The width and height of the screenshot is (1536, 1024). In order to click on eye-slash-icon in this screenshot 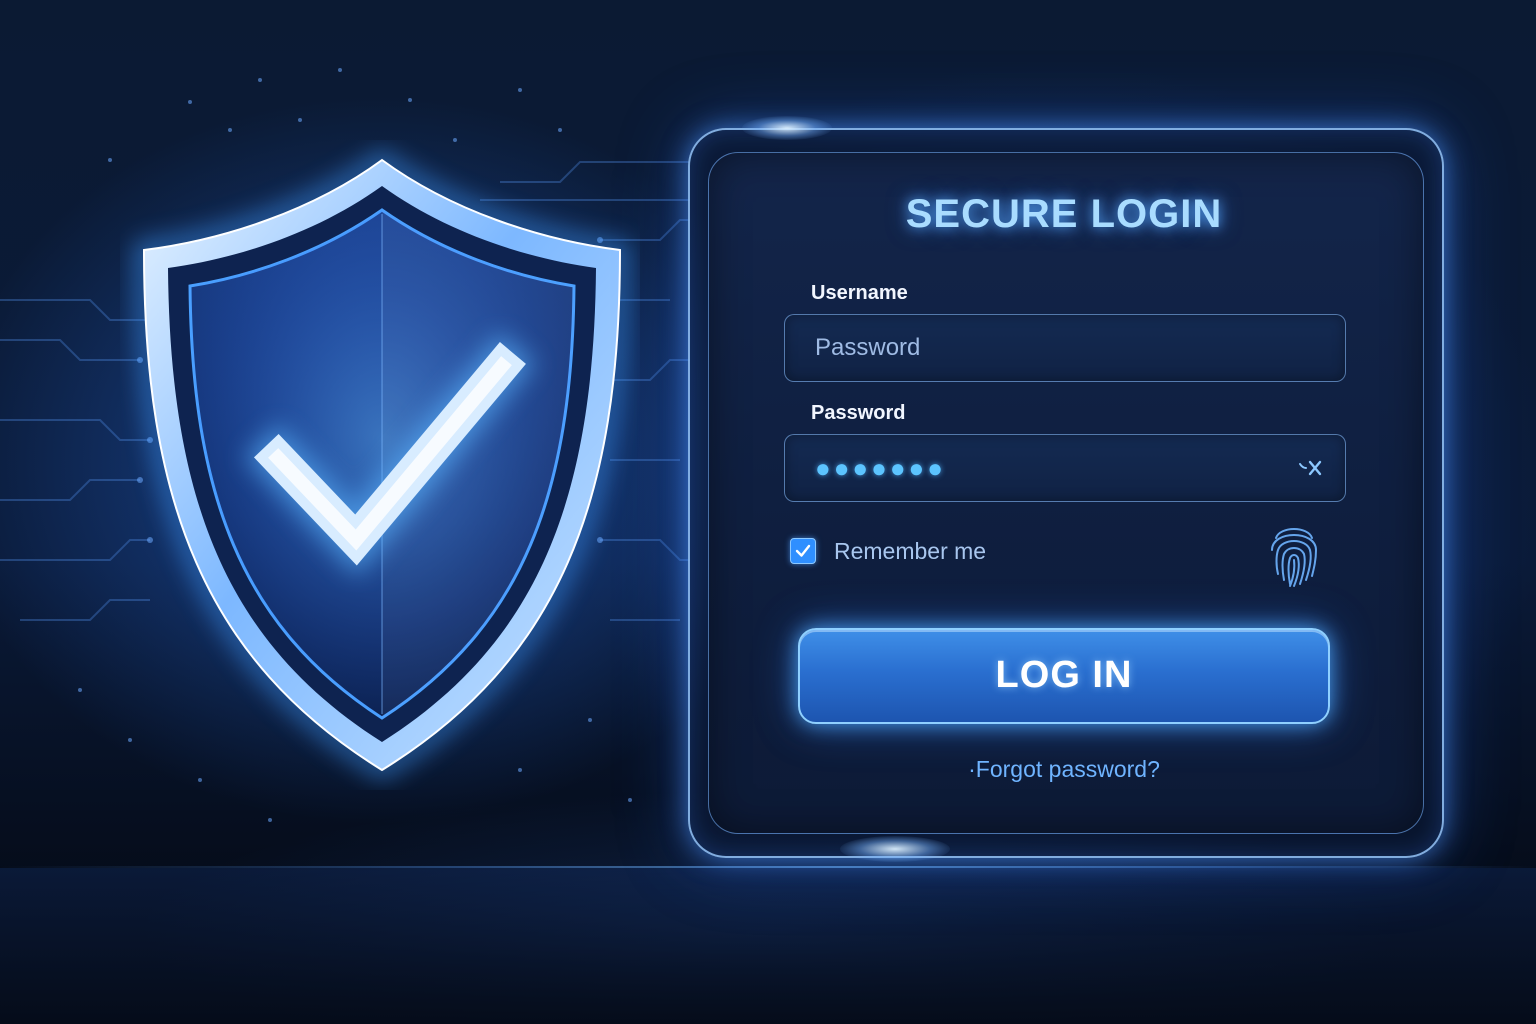, I will do `click(1310, 468)`.